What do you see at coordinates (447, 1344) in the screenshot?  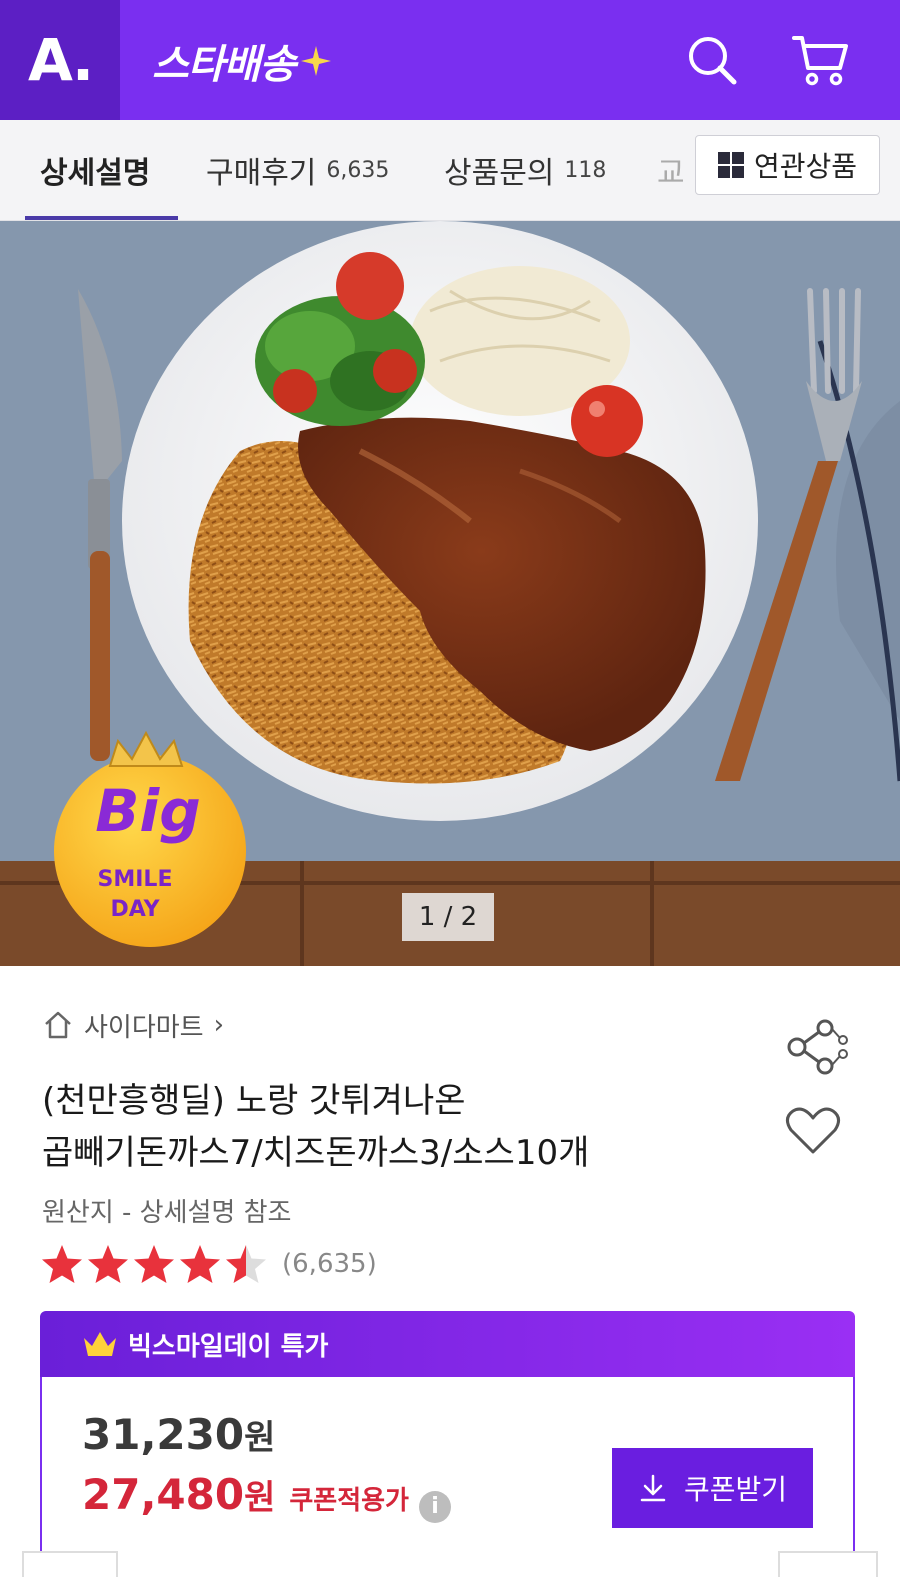 I see `deal-banner: 빅스마일데이 특가` at bounding box center [447, 1344].